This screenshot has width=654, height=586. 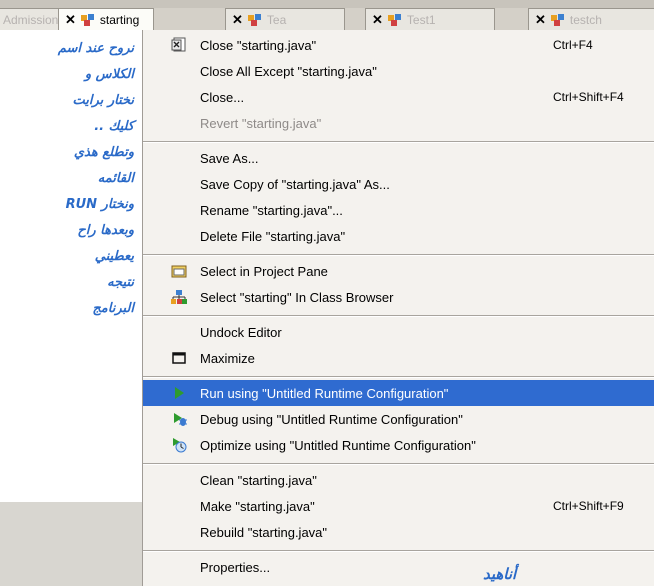 I want to click on debug-icon, so click(x=179, y=419).